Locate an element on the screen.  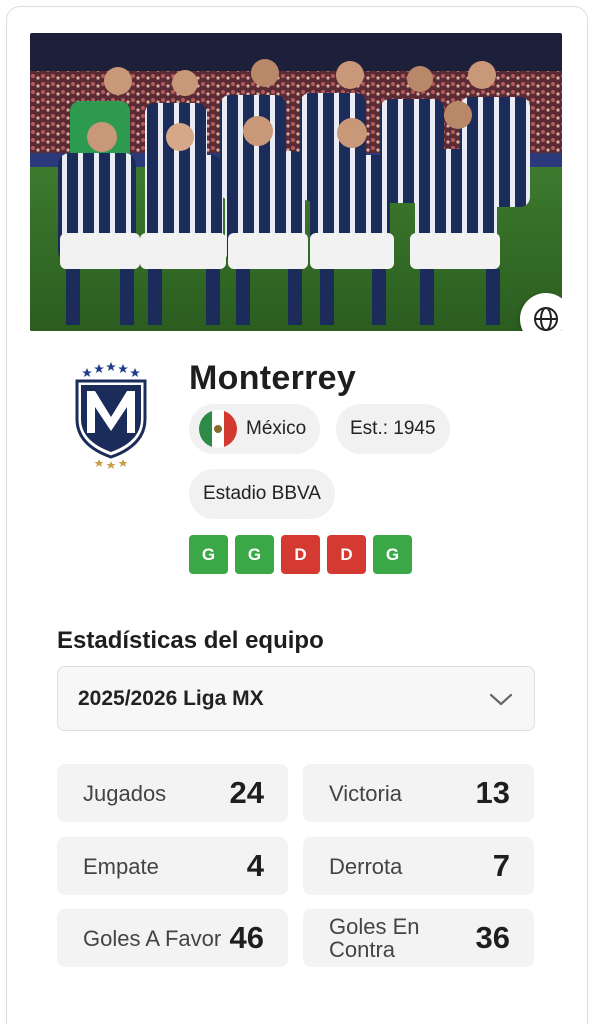
established-label: Est.: 1945 is located at coordinates (393, 428).